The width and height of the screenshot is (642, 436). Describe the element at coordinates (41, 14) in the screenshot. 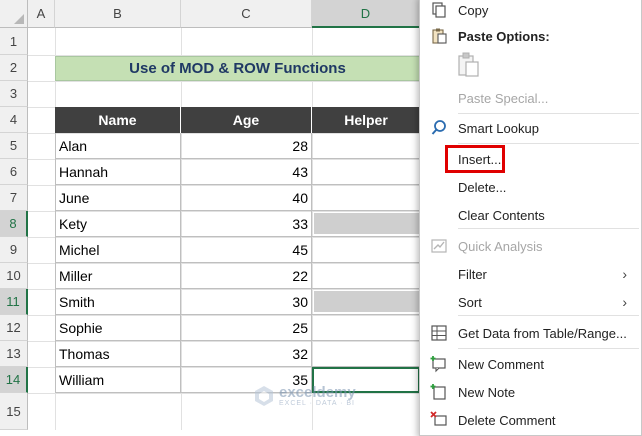

I see `column-header-a: A` at that location.